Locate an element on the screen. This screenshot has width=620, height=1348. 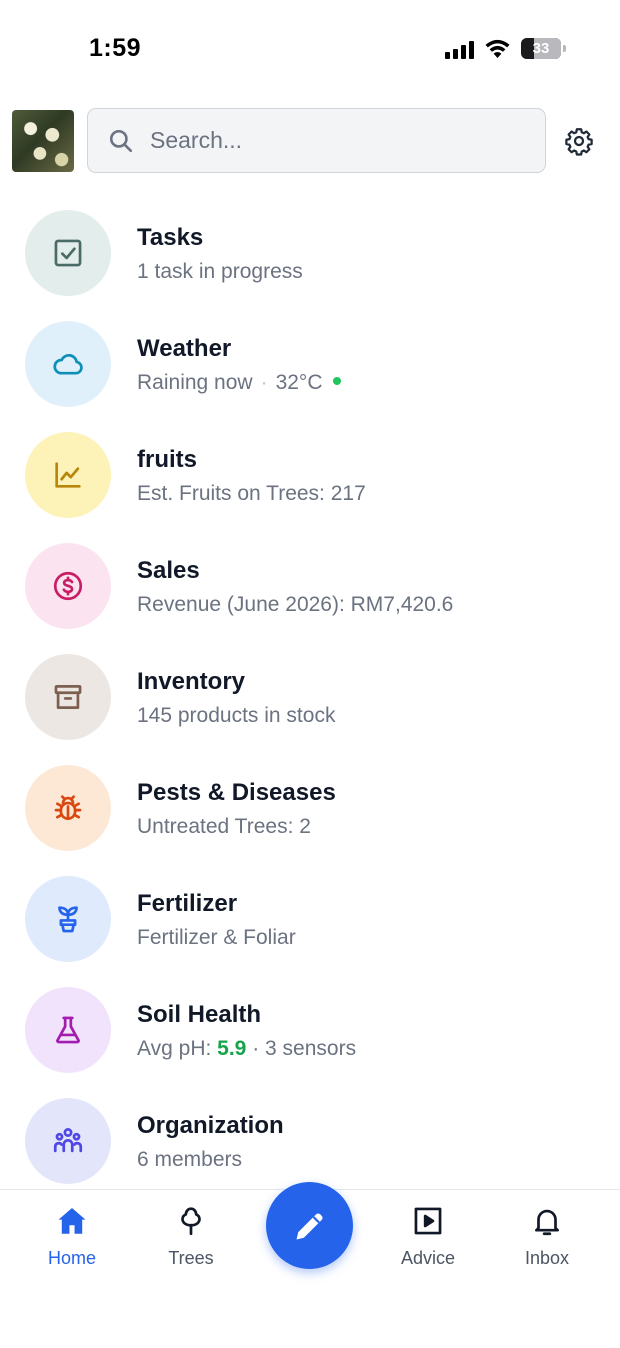
menu-title: Weather is located at coordinates (184, 348).